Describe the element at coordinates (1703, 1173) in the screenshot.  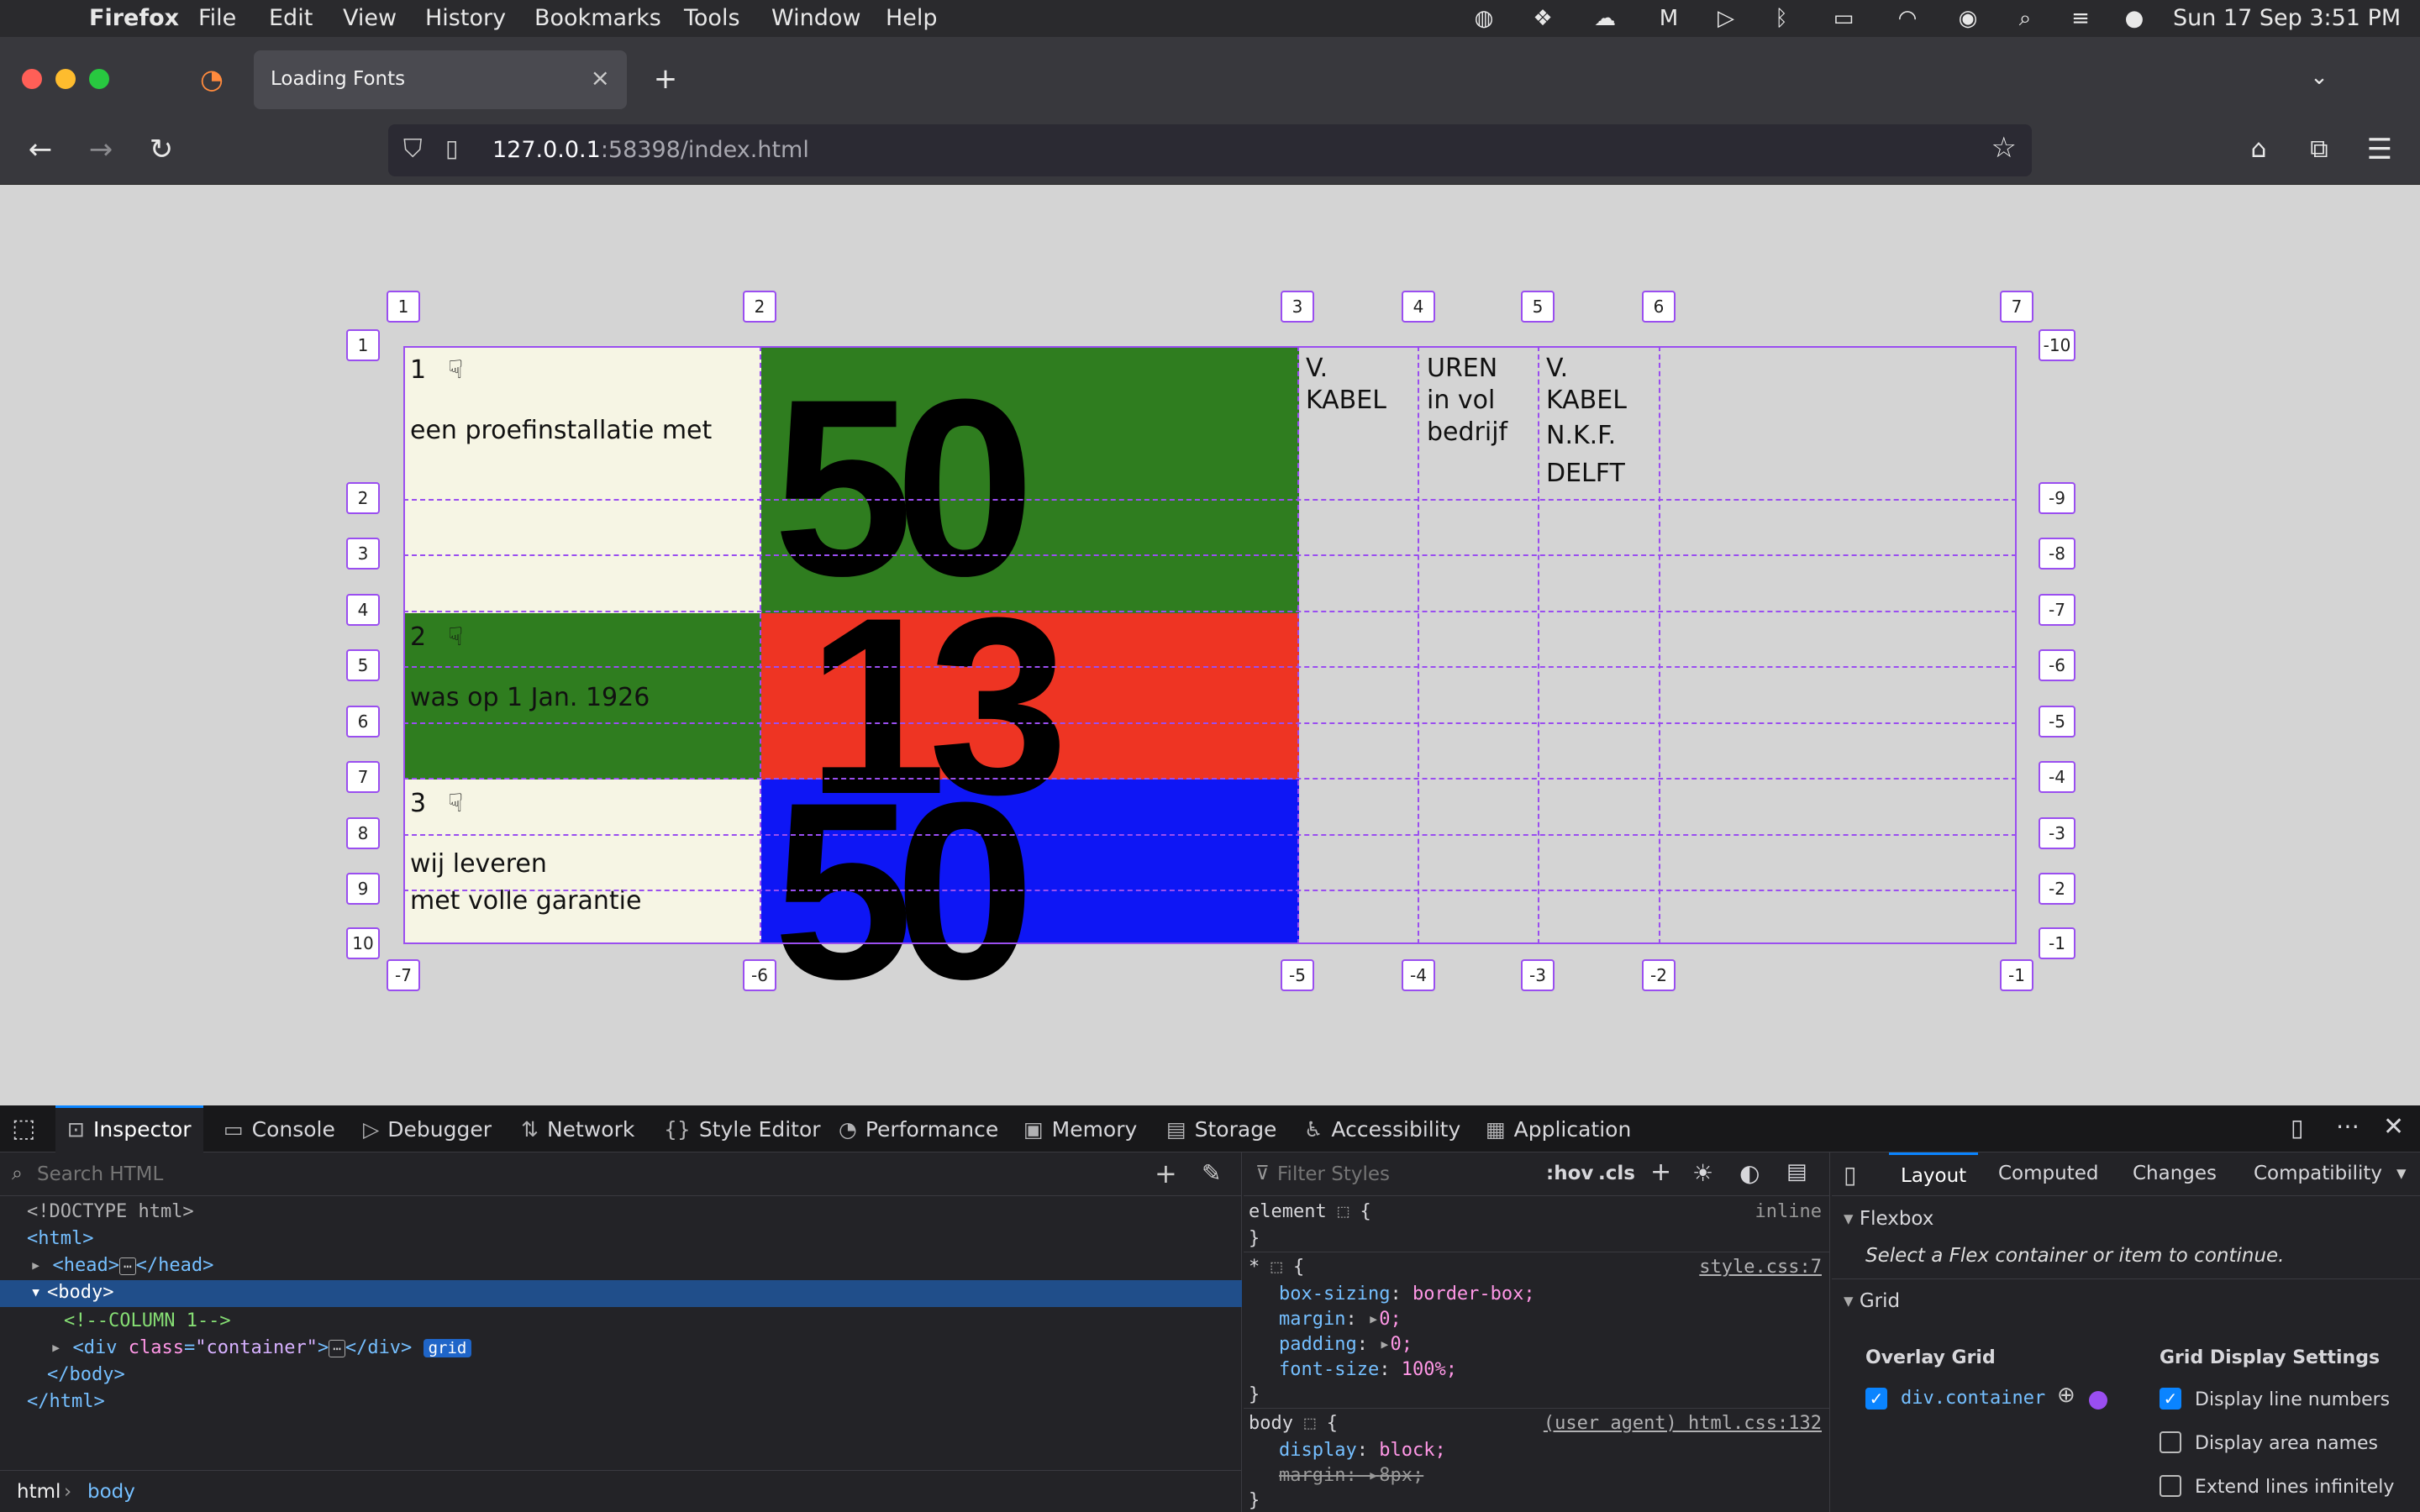
I see `light-scheme-icon: ☀` at that location.